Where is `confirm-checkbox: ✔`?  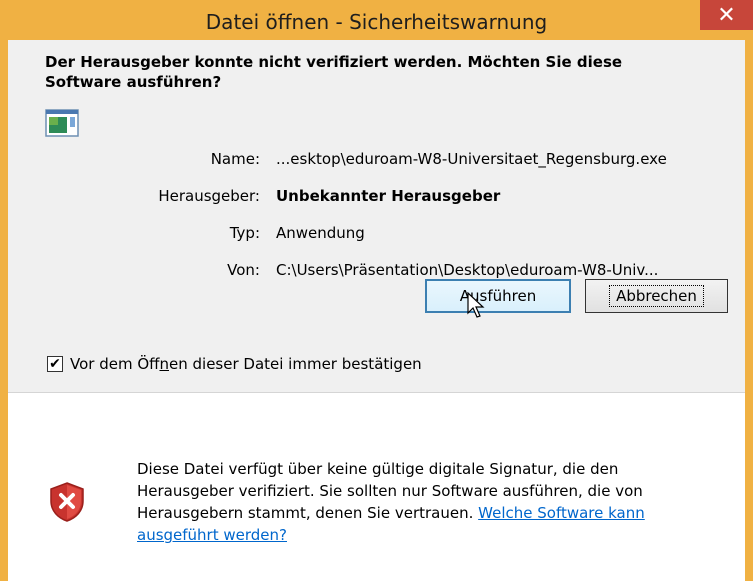 confirm-checkbox: ✔ is located at coordinates (55, 364).